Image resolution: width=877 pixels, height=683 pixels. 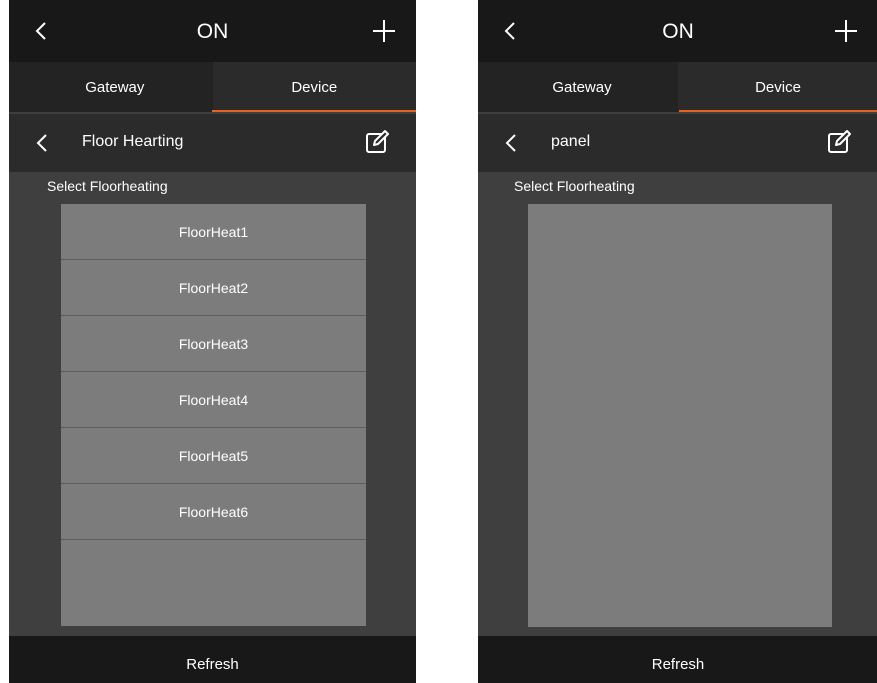 I want to click on list-item-floorheat2: FloorHeat2, so click(x=213, y=288).